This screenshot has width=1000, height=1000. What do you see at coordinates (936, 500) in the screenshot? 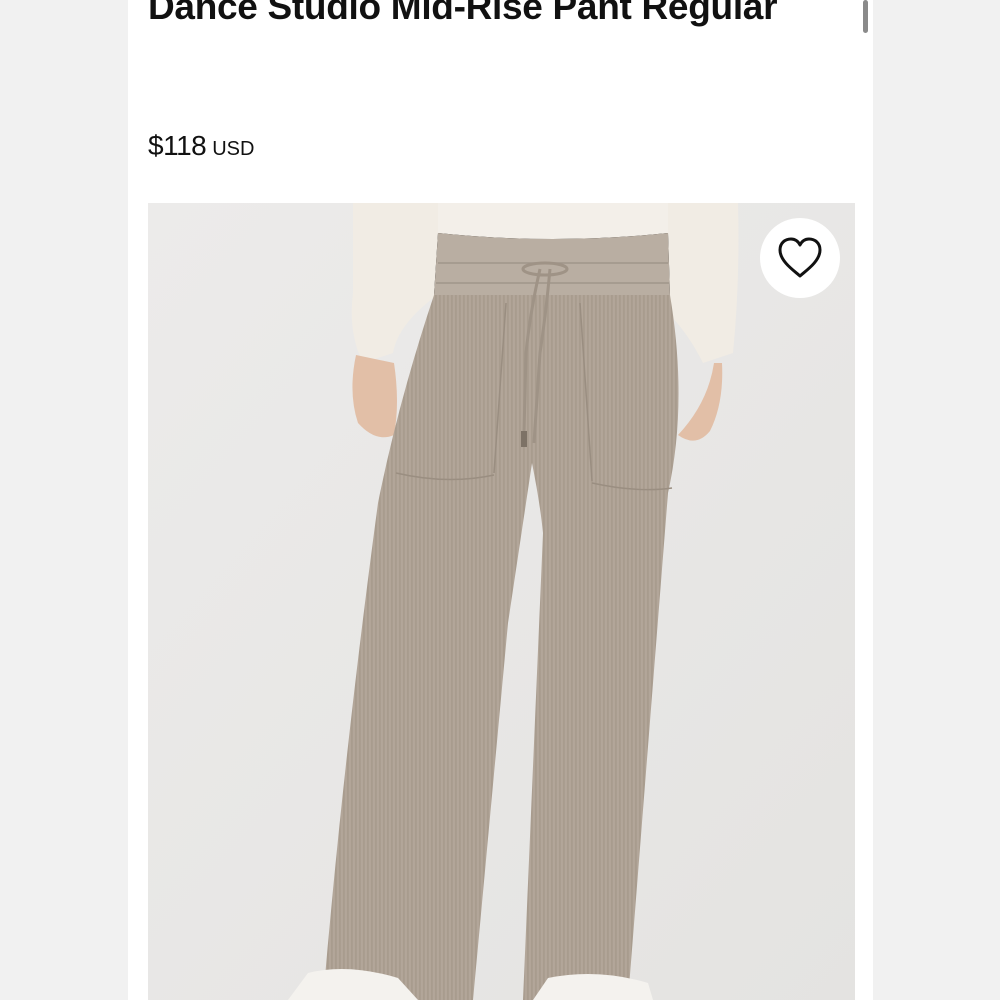
I see `right-gutter` at bounding box center [936, 500].